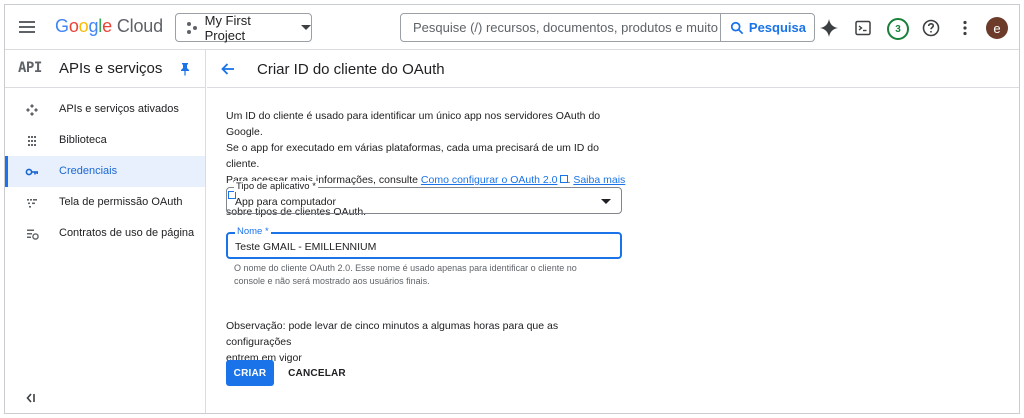  Describe the element at coordinates (227, 27) in the screenshot. I see `project-name: My First Project` at that location.